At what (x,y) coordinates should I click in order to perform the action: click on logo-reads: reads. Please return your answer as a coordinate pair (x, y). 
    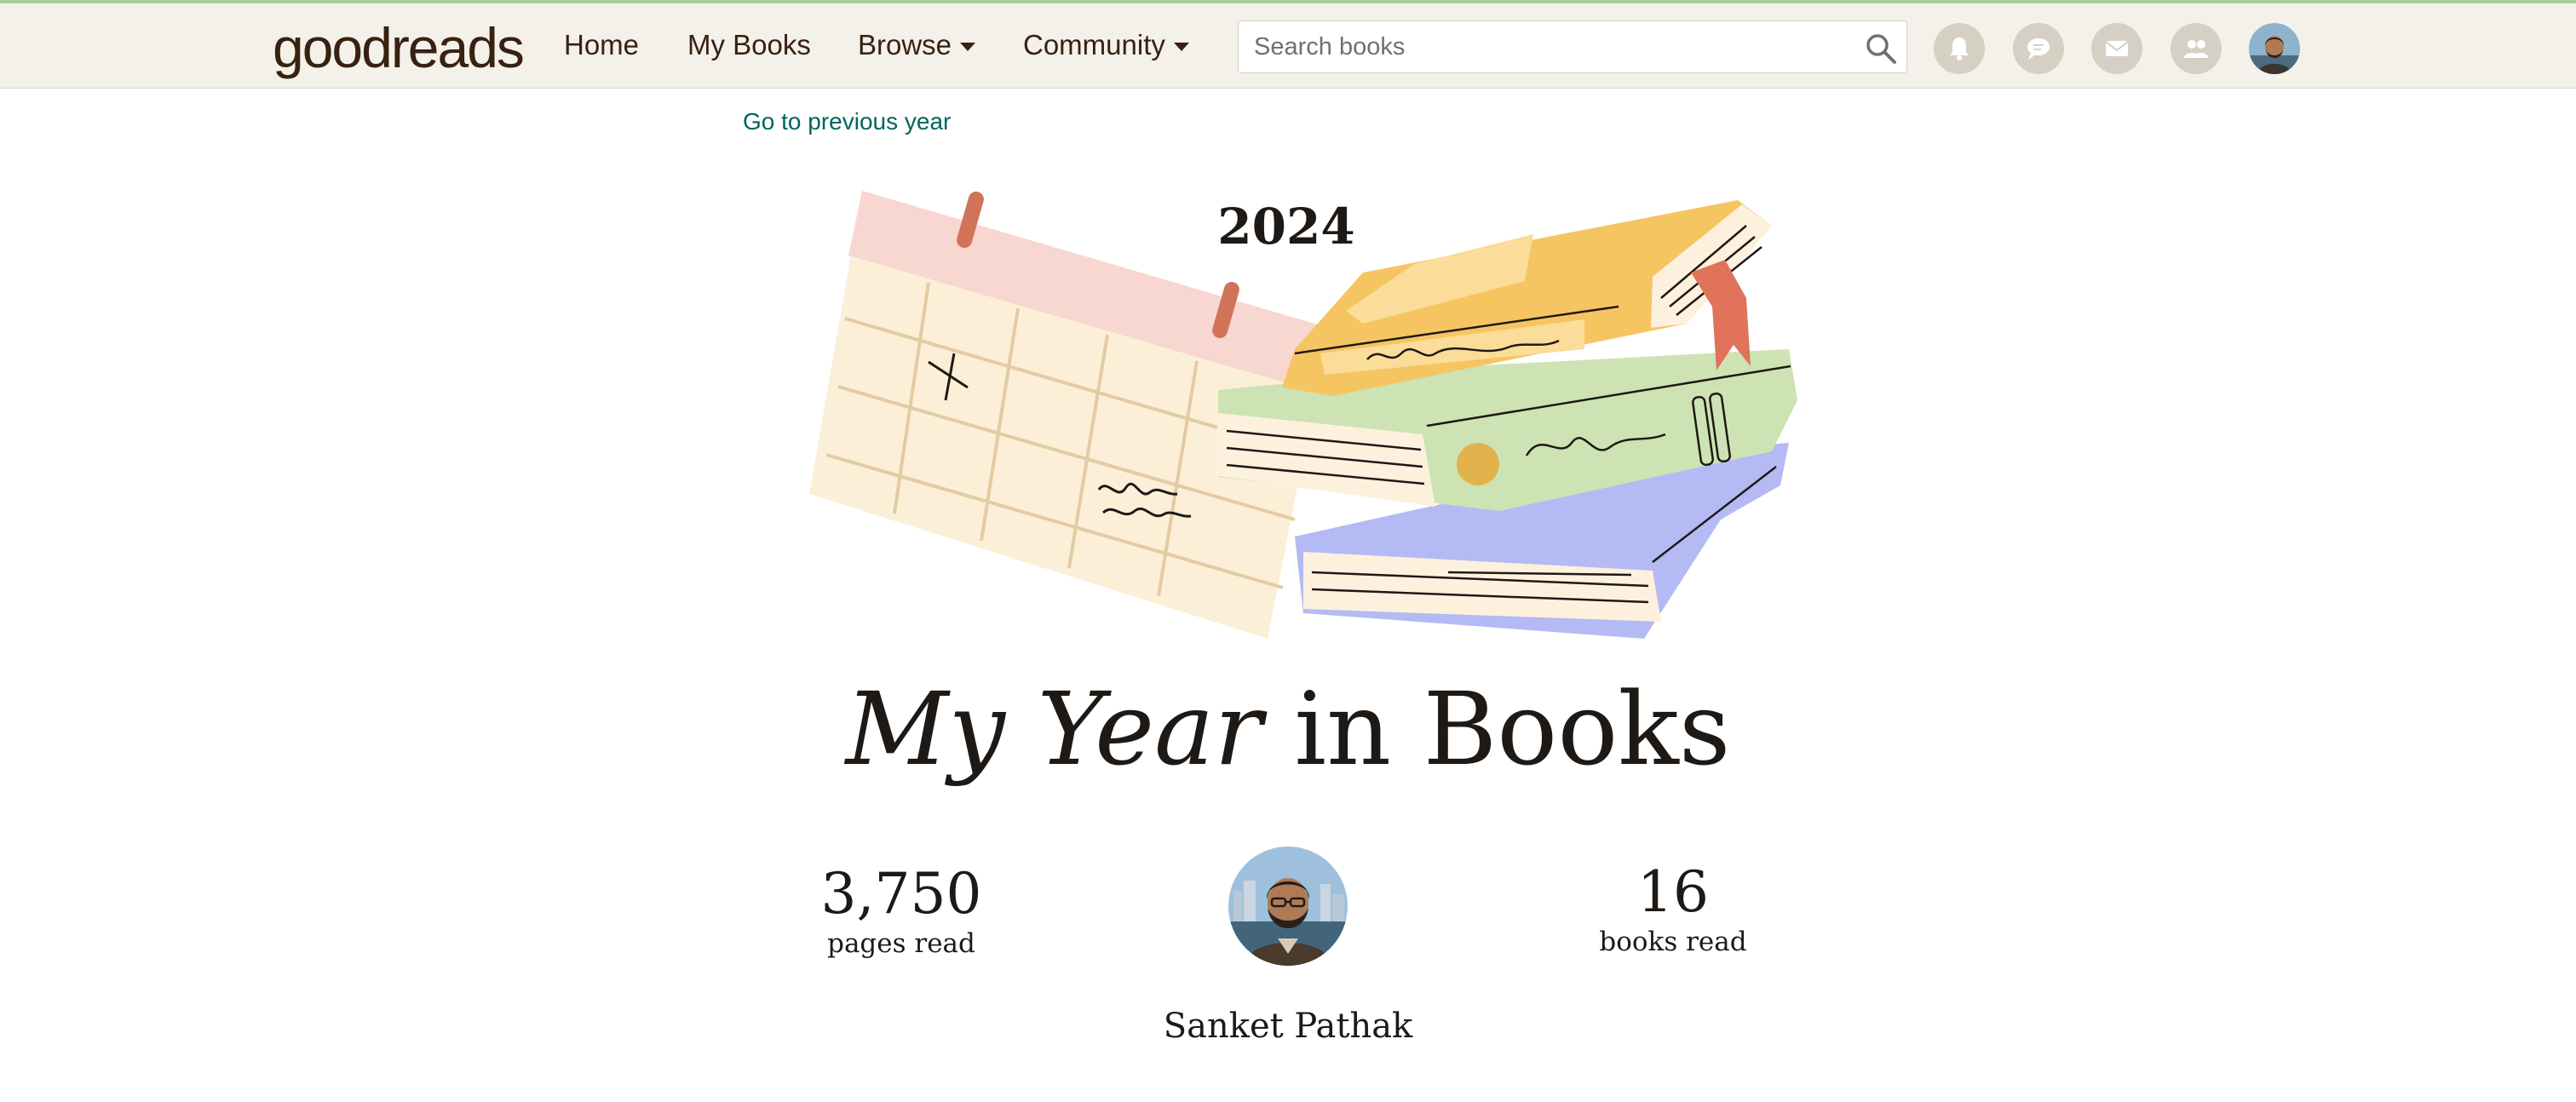
    Looking at the image, I should click on (457, 47).